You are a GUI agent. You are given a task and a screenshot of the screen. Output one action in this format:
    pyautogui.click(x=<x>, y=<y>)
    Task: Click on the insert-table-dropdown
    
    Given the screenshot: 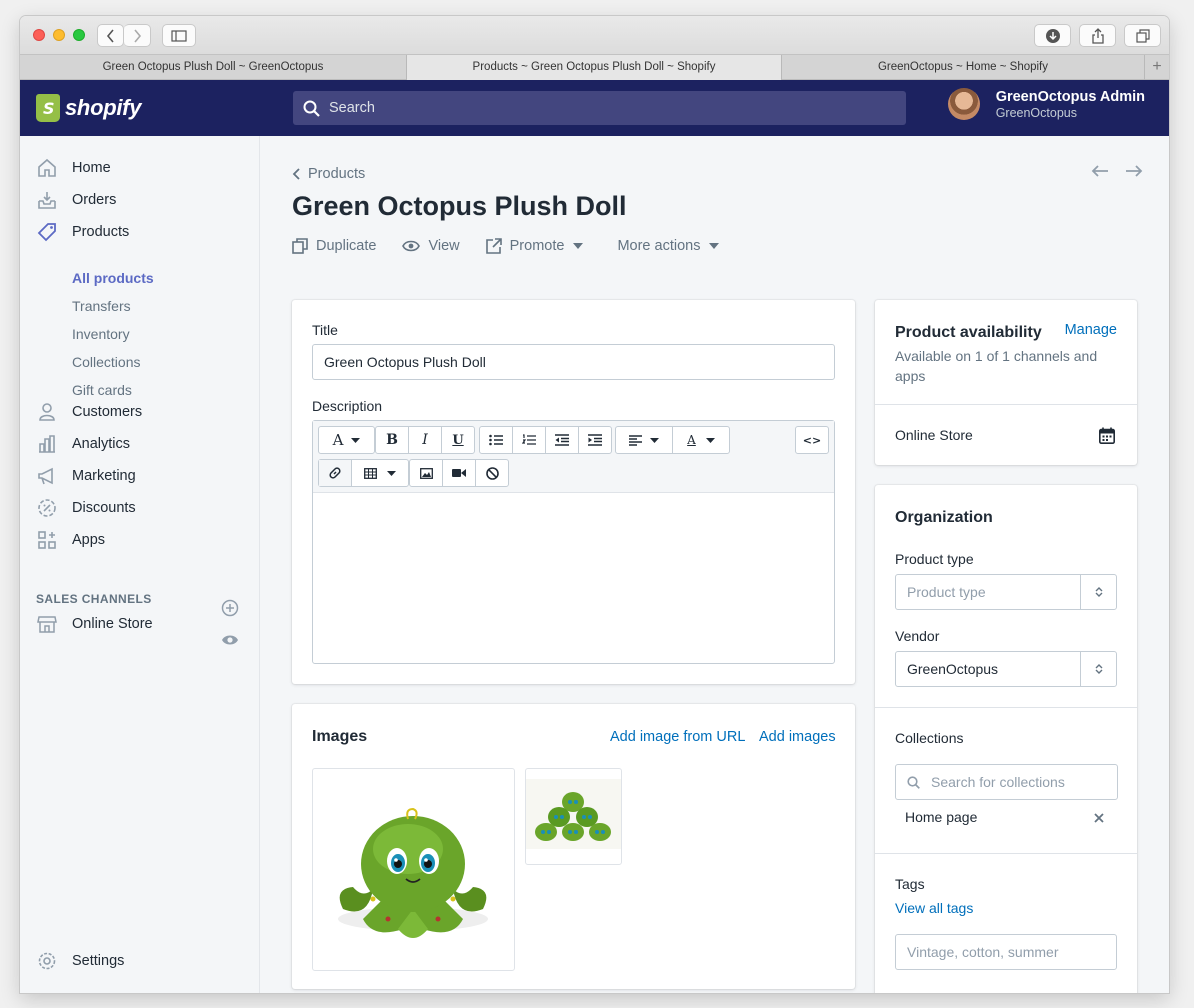 What is the action you would take?
    pyautogui.click(x=380, y=473)
    